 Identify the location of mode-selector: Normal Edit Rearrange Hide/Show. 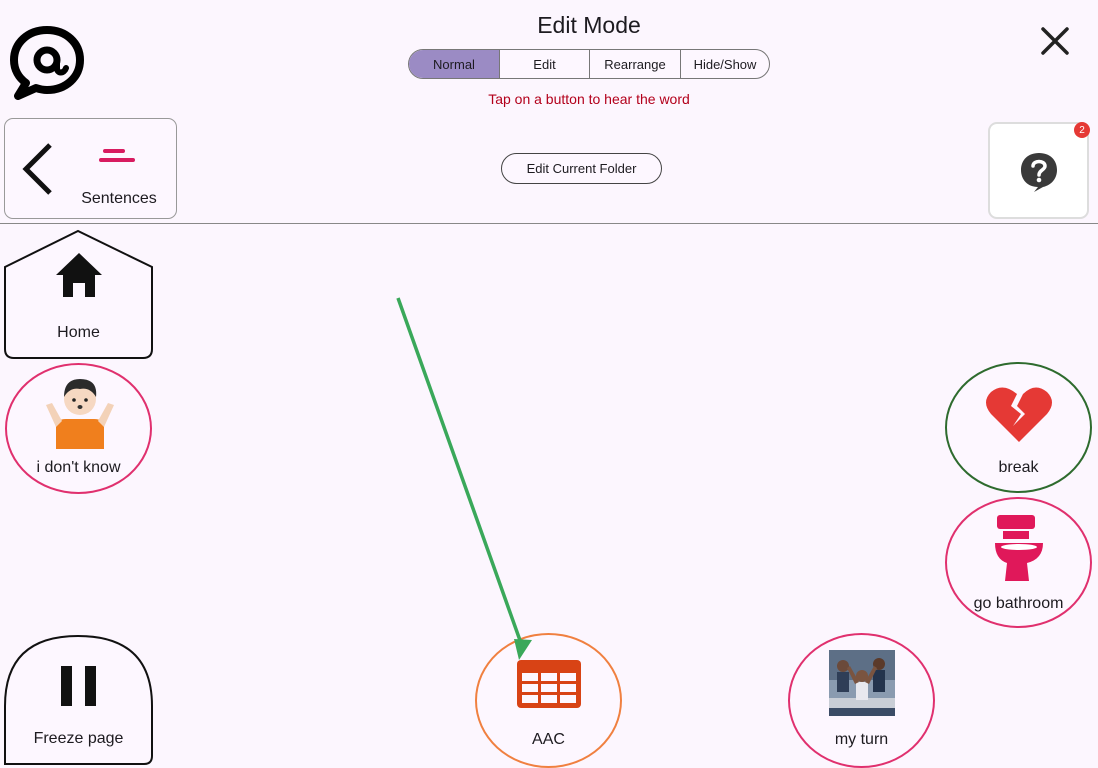
(589, 64).